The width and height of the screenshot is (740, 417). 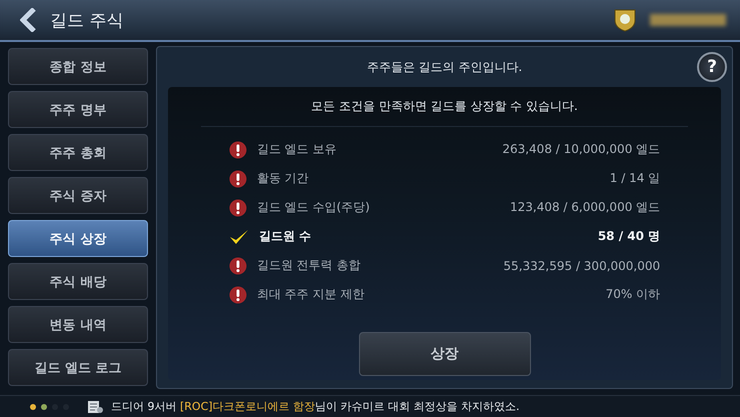 What do you see at coordinates (285, 236) in the screenshot?
I see `condition-label: 길드원 수` at bounding box center [285, 236].